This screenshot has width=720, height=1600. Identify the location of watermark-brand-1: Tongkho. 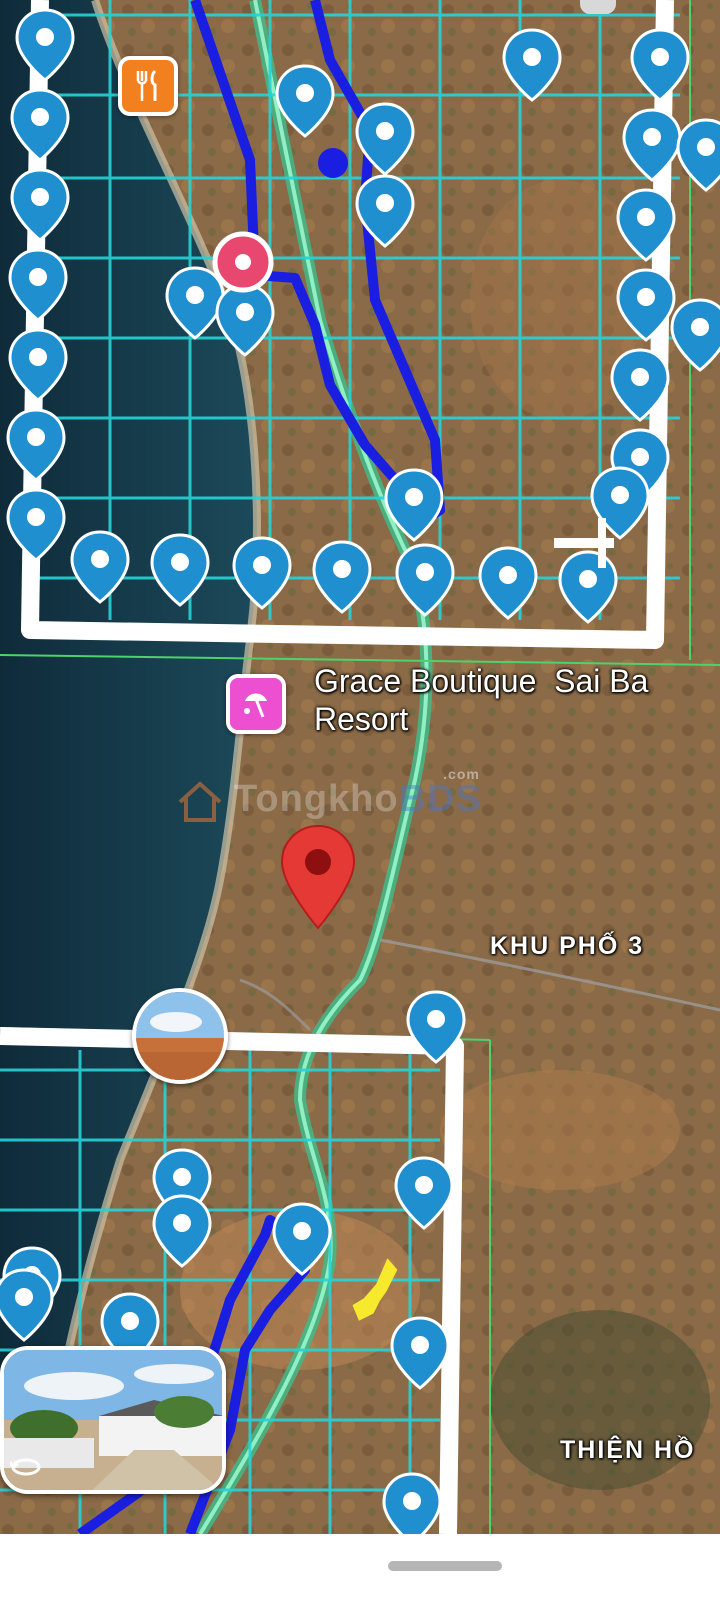
(316, 799).